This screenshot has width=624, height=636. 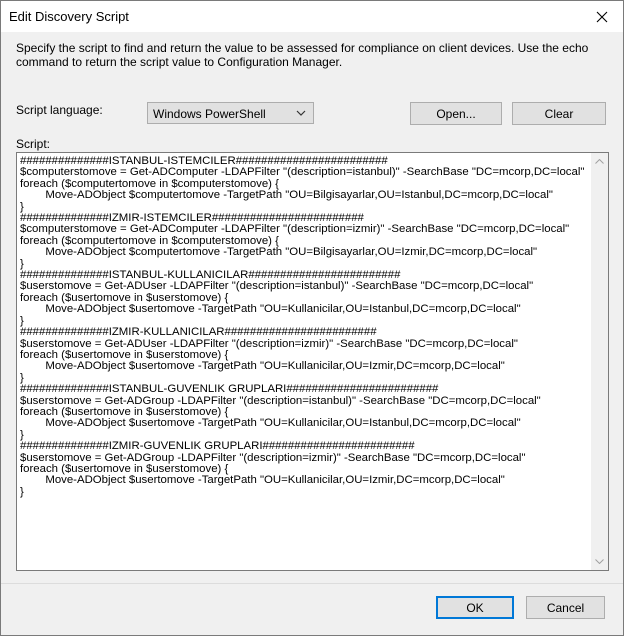 I want to click on script-language-select: Windows PowerShell, so click(x=230, y=113).